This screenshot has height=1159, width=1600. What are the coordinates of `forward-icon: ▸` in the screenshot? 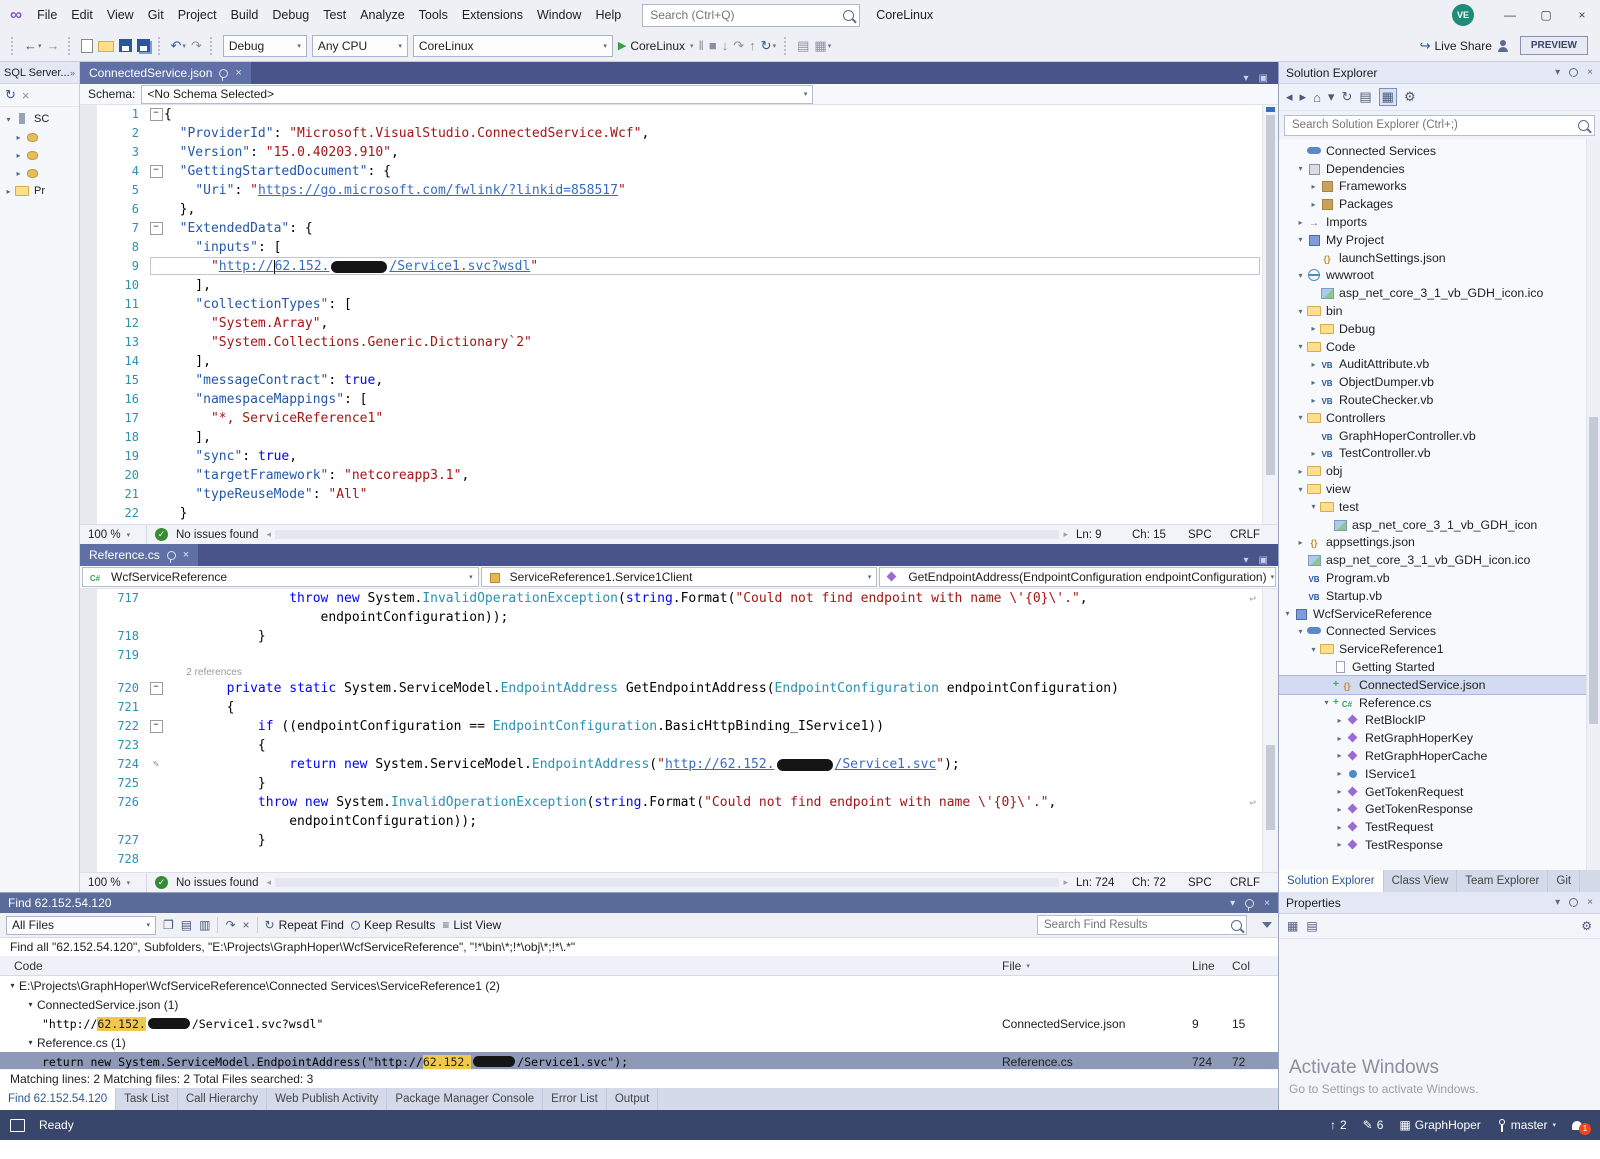 It's located at (1303, 97).